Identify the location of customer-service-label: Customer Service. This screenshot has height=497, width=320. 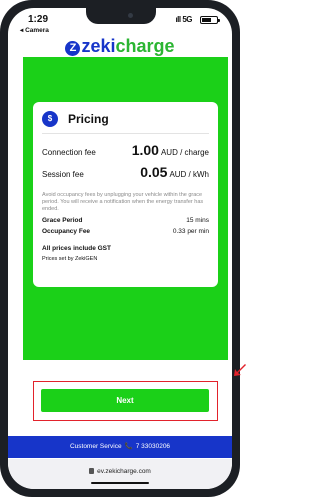
(95, 446).